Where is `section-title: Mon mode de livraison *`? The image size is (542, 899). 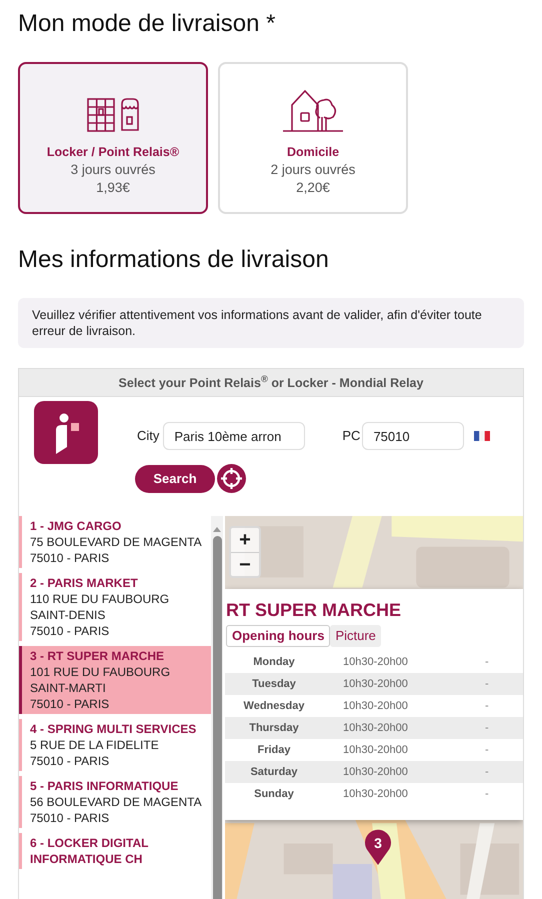
section-title: Mon mode de livraison * is located at coordinates (147, 24).